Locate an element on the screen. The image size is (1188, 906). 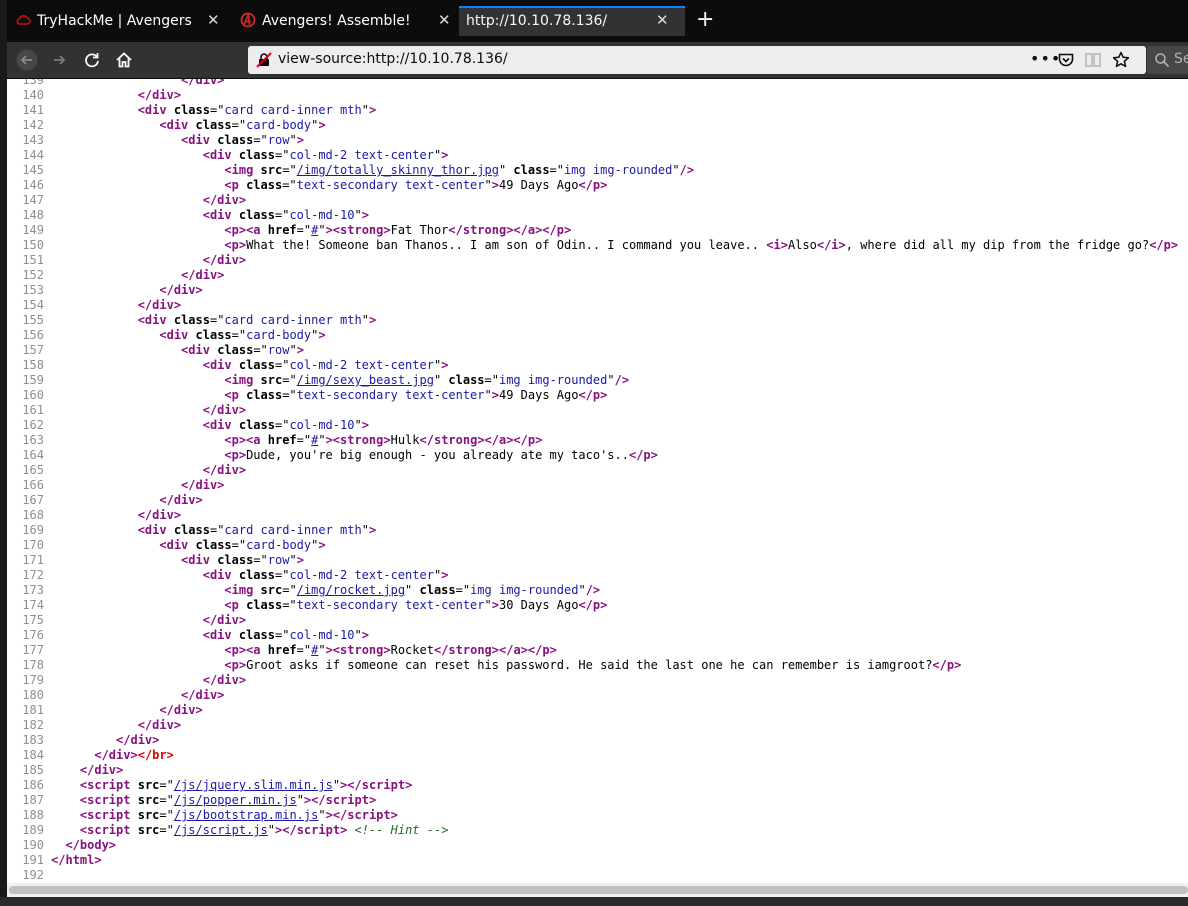
line-number: 174 is located at coordinates (33, 605).